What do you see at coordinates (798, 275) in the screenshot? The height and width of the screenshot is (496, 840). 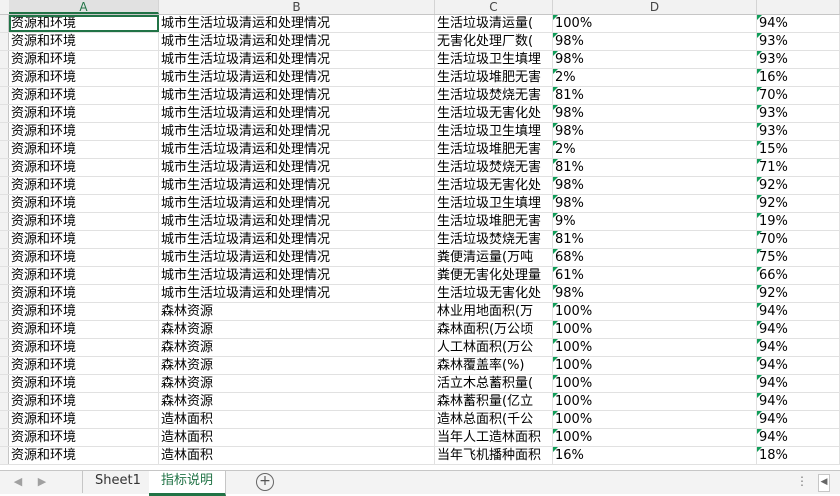 I see `cell-ratio-b: 66%` at bounding box center [798, 275].